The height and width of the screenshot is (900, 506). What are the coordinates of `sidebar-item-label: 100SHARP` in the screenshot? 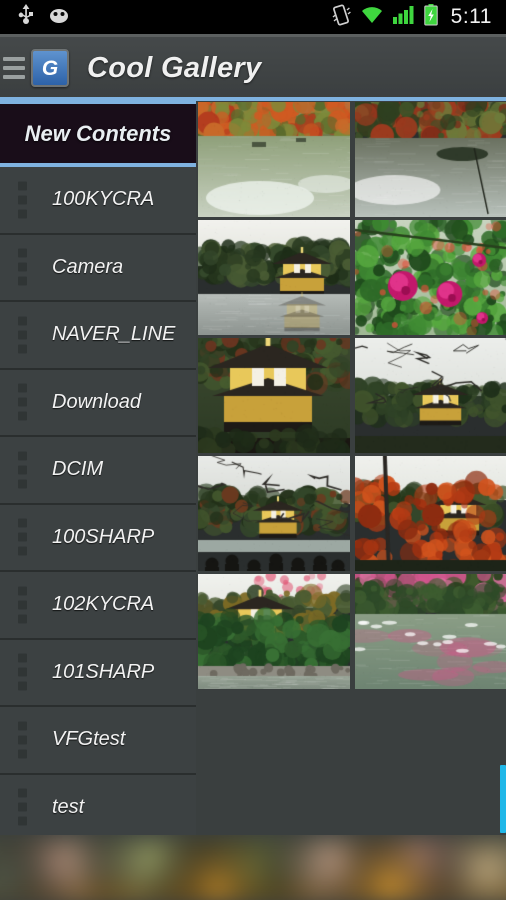 It's located at (103, 536).